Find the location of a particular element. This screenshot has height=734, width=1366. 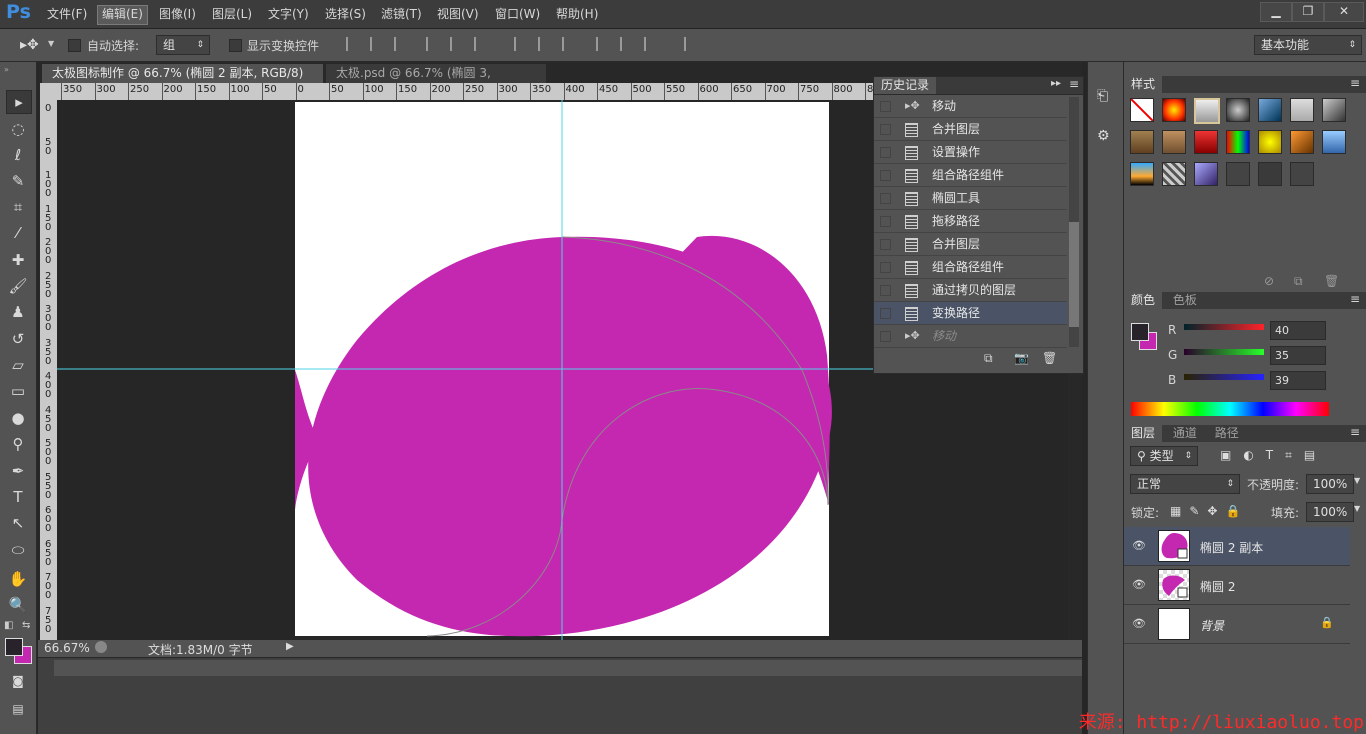

history-item: 变换路径 is located at coordinates (970, 313).